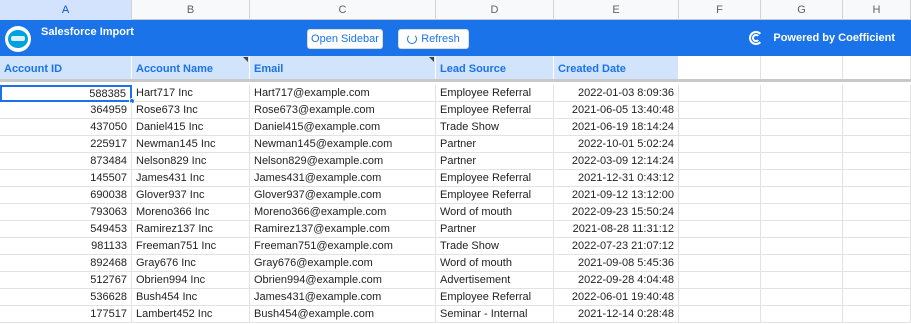 The height and width of the screenshot is (324, 911). What do you see at coordinates (495, 144) in the screenshot?
I see `lead-source-cell: Partner` at bounding box center [495, 144].